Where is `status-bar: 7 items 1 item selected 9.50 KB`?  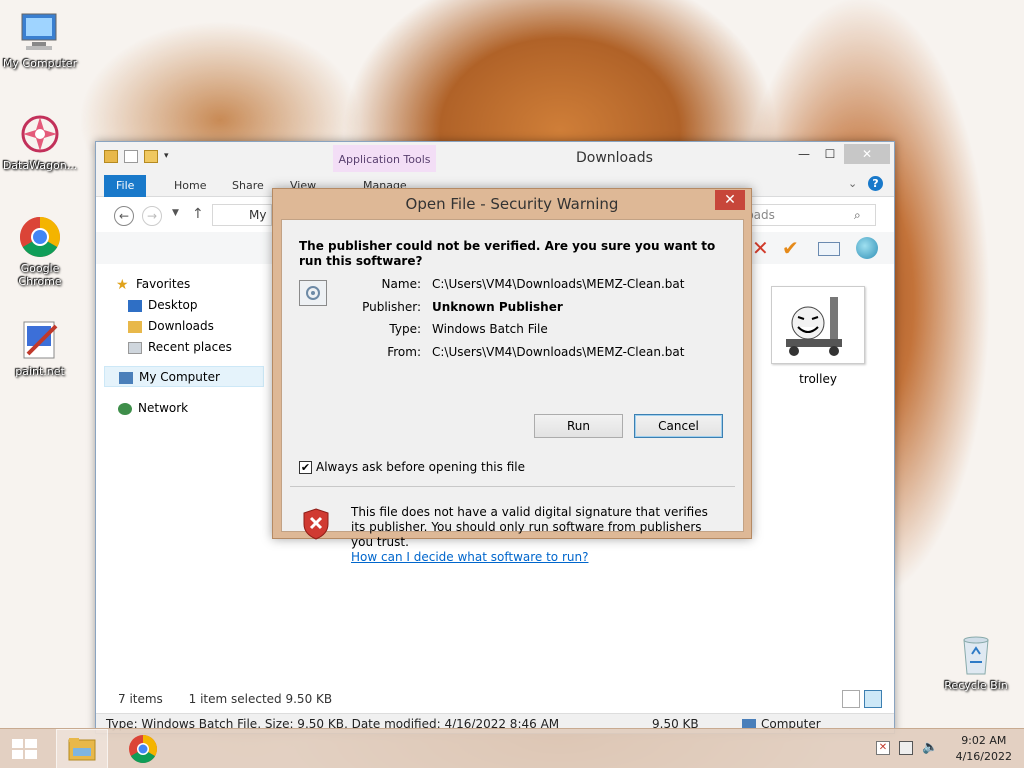
status-bar: 7 items 1 item selected 9.50 KB is located at coordinates (225, 699).